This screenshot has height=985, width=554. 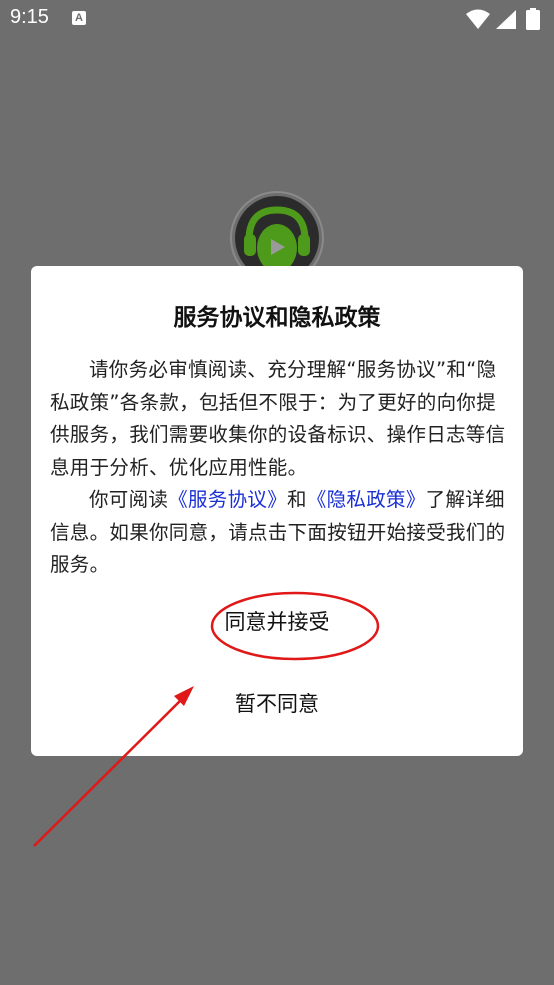 I want to click on status-icons-svg, so click(x=503, y=19).